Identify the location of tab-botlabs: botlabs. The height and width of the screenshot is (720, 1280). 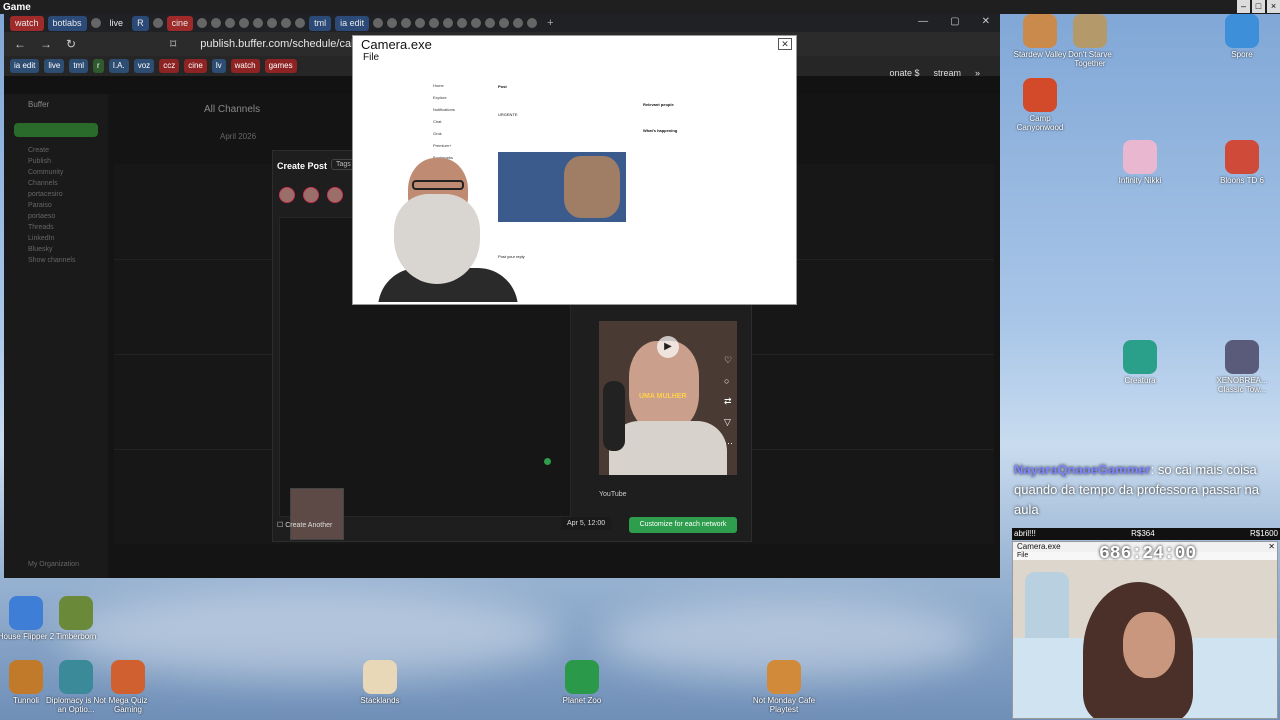
(67, 23).